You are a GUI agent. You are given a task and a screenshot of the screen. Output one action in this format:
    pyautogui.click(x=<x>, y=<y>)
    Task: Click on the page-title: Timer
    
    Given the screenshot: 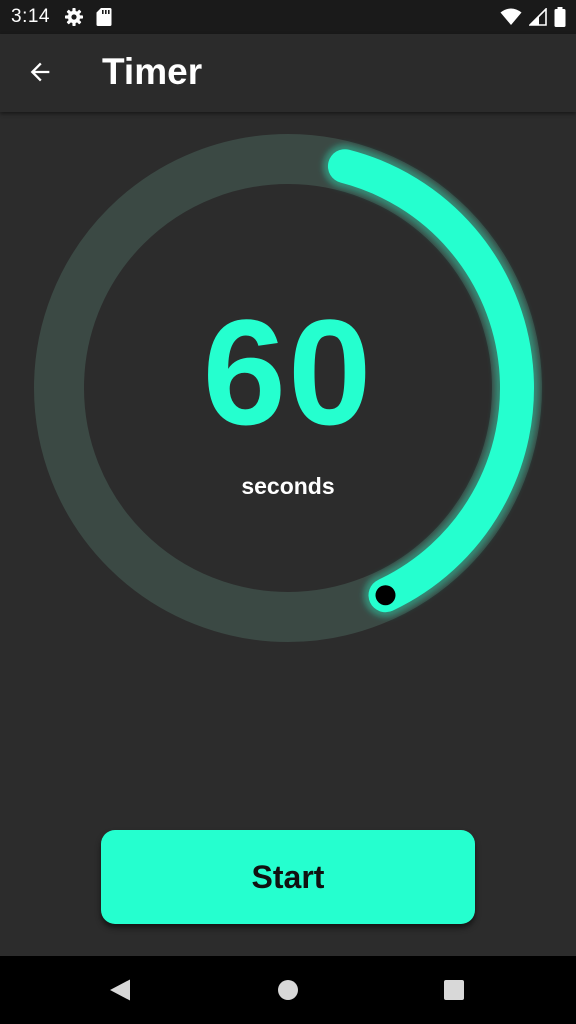 What is the action you would take?
    pyautogui.click(x=152, y=71)
    